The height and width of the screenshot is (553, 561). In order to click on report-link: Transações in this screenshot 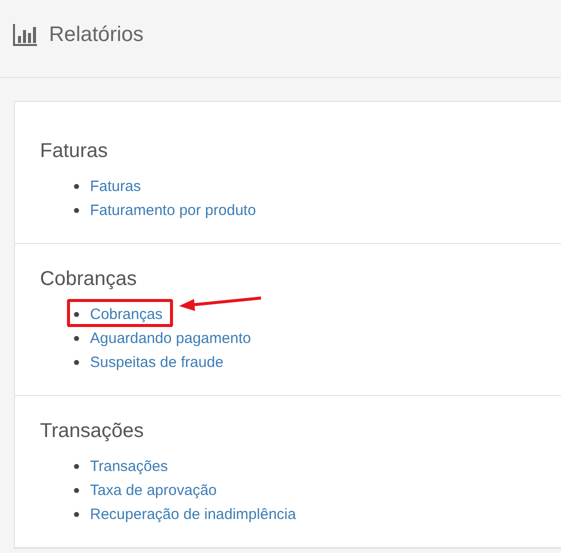, I will do `click(129, 466)`.